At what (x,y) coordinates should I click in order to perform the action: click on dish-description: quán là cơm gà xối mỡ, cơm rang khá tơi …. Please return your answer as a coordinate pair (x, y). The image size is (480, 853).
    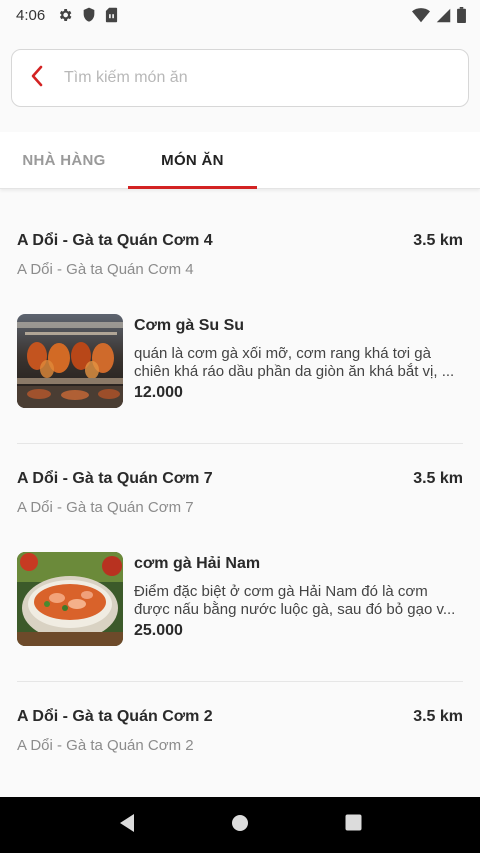
    Looking at the image, I should click on (294, 362).